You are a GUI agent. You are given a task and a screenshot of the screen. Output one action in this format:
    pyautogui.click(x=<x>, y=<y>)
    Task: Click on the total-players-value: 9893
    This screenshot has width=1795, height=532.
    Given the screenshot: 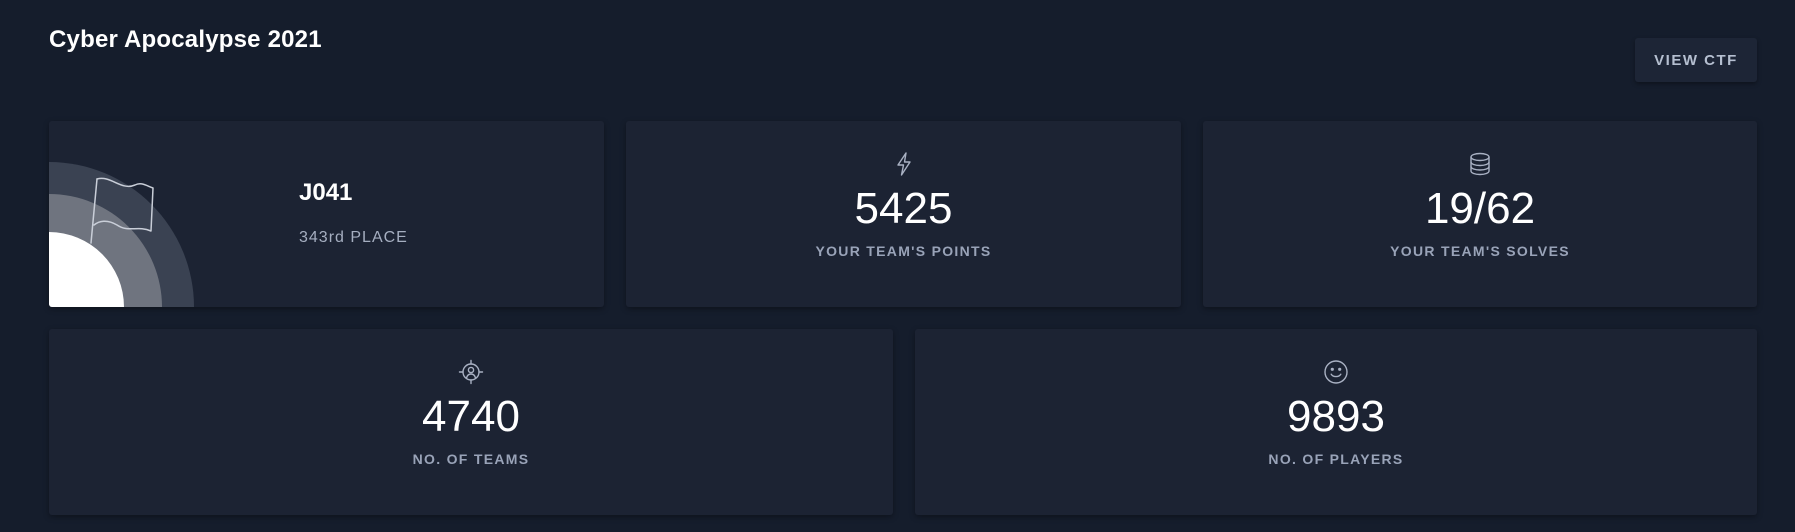 What is the action you would take?
    pyautogui.click(x=1336, y=416)
    